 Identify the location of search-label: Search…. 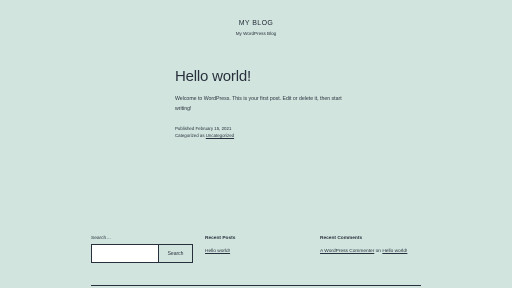
(101, 238).